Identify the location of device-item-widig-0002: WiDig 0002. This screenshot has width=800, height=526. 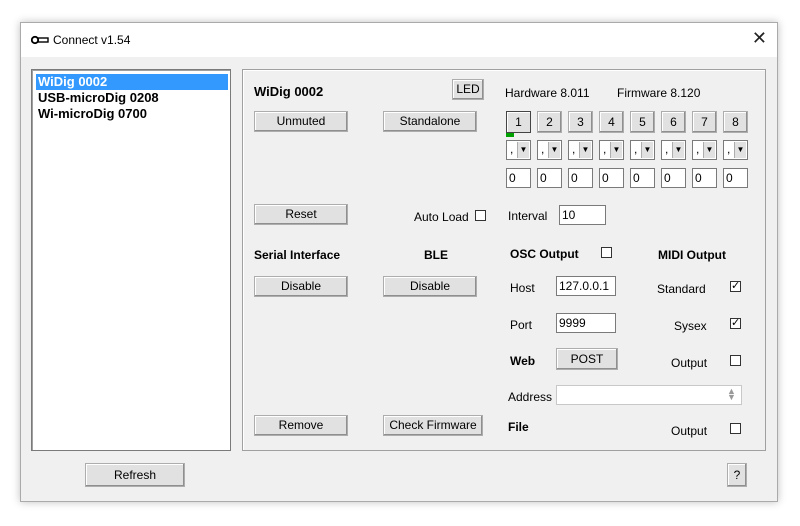
(132, 82).